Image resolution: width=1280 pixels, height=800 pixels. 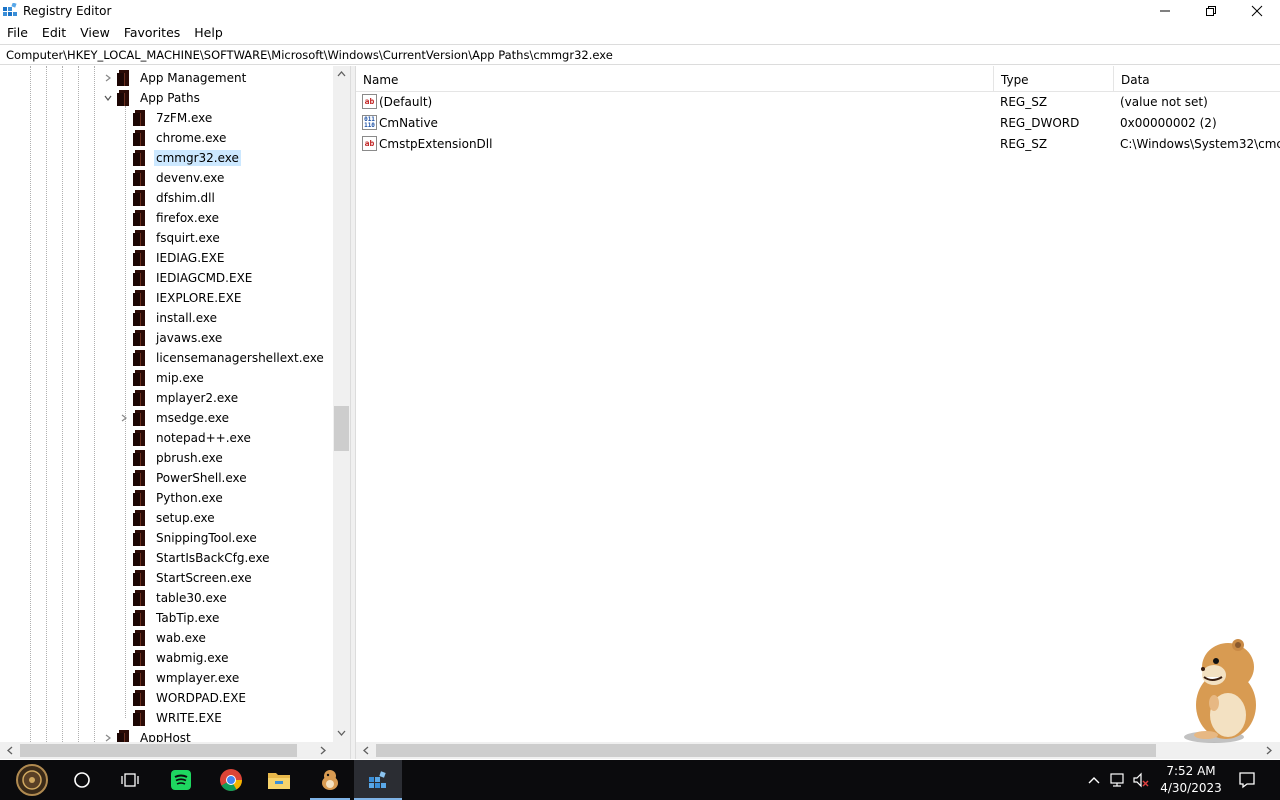 What do you see at coordinates (189, 498) in the screenshot?
I see `tree-node-label: Python.exe` at bounding box center [189, 498].